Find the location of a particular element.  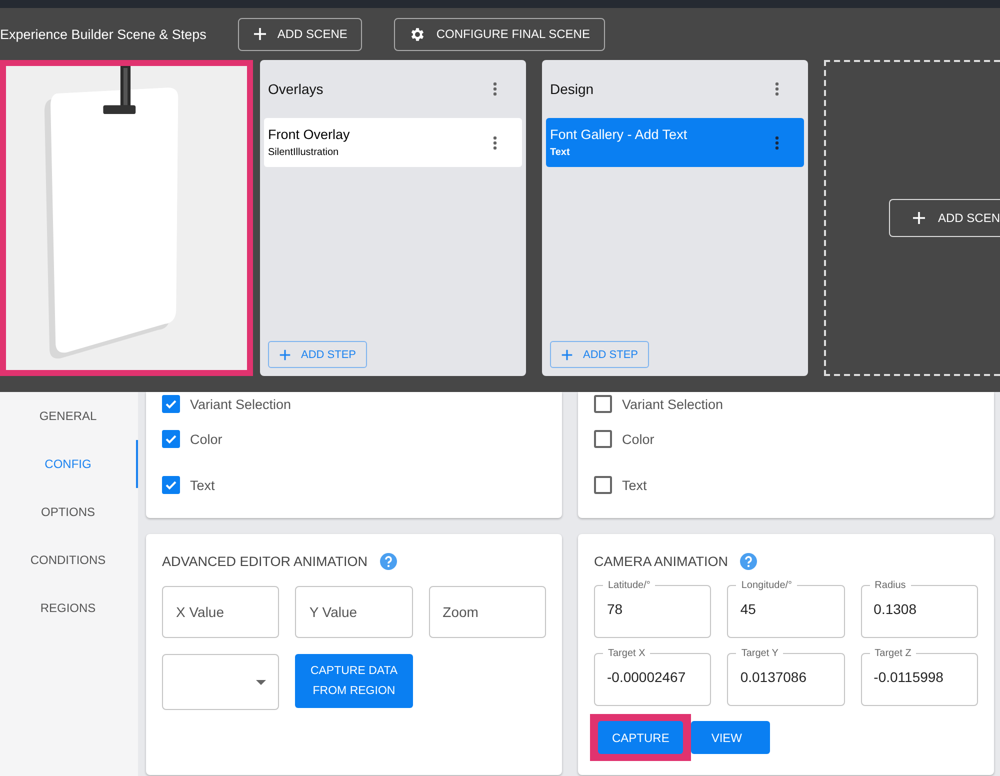

sidebar-tab: GENERAL is located at coordinates (69, 416).